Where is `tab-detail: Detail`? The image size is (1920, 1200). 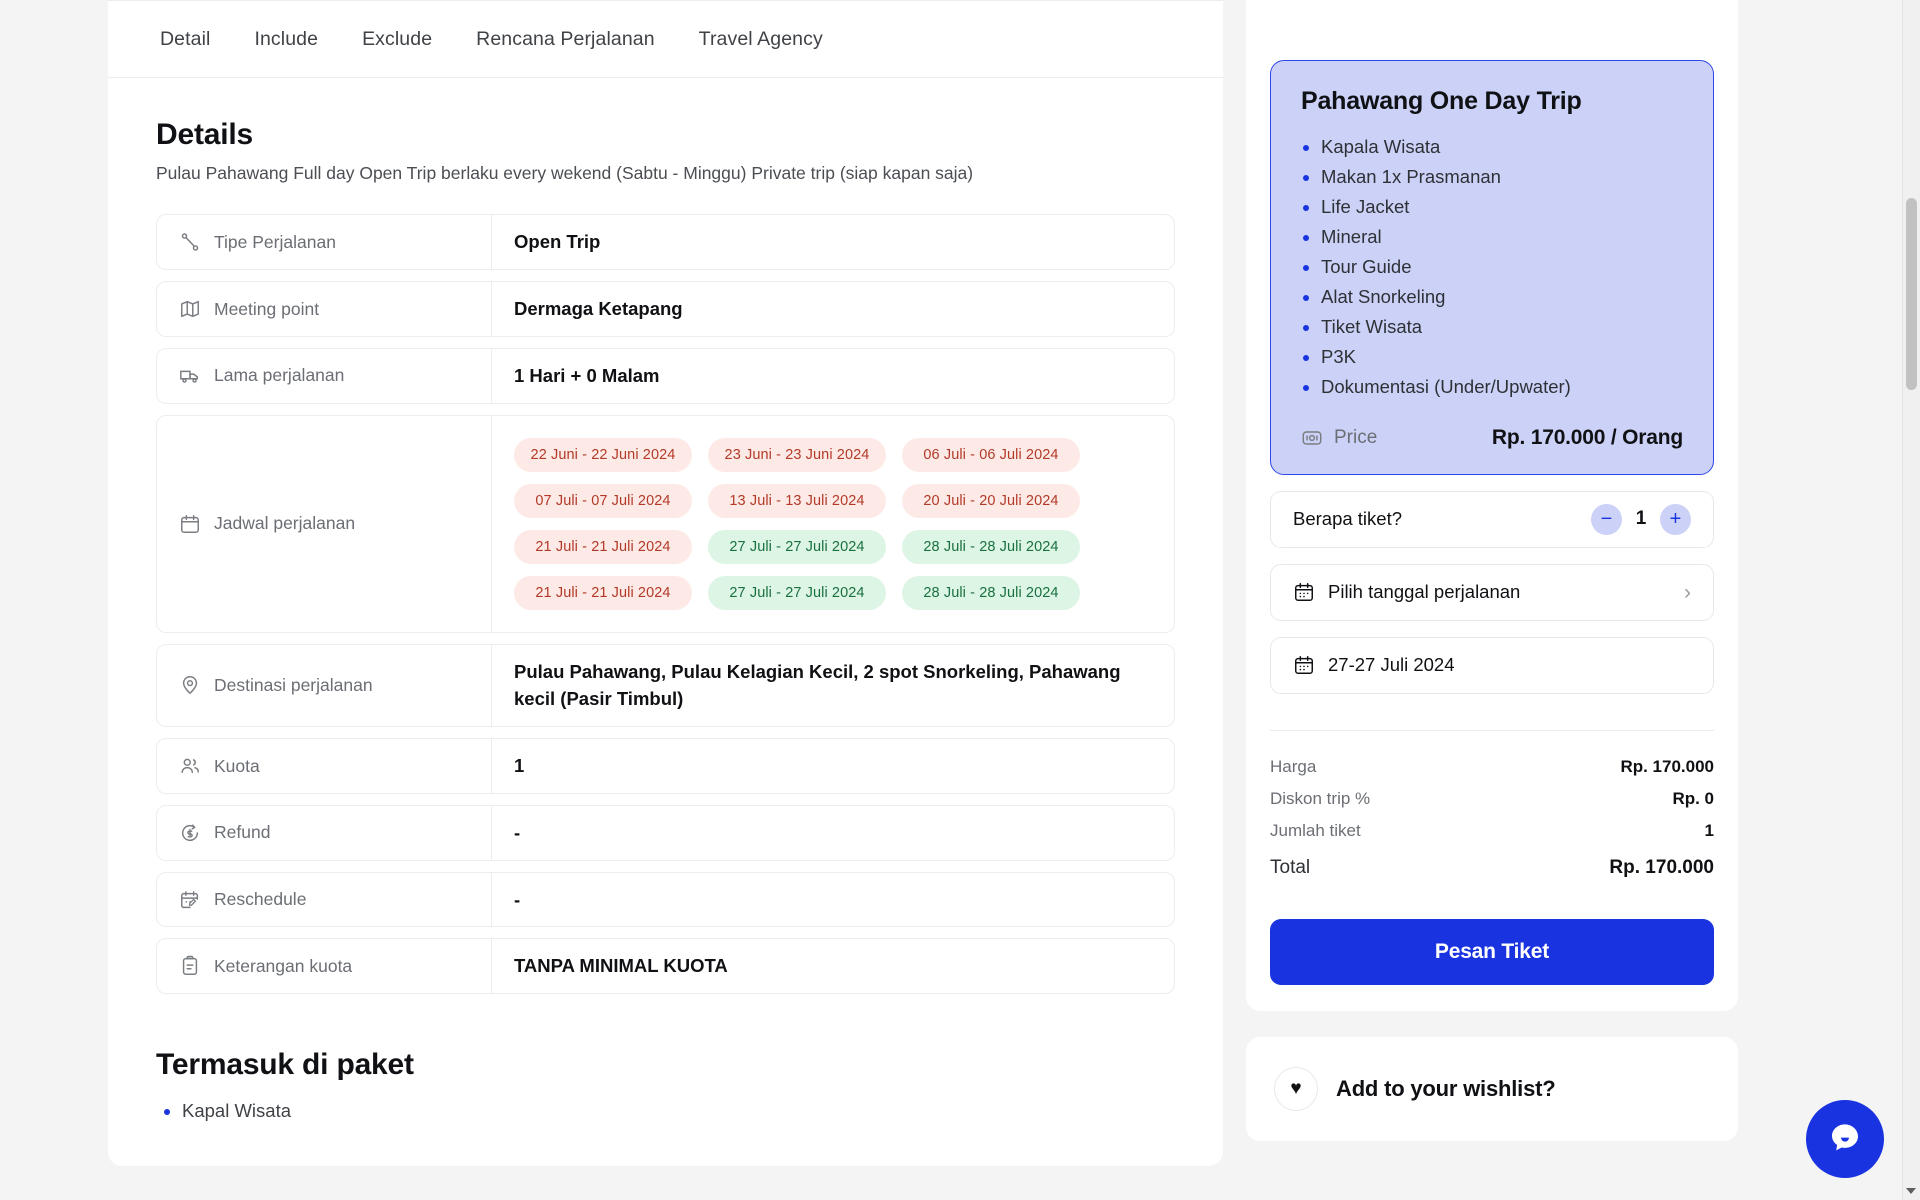
tab-detail: Detail is located at coordinates (185, 39).